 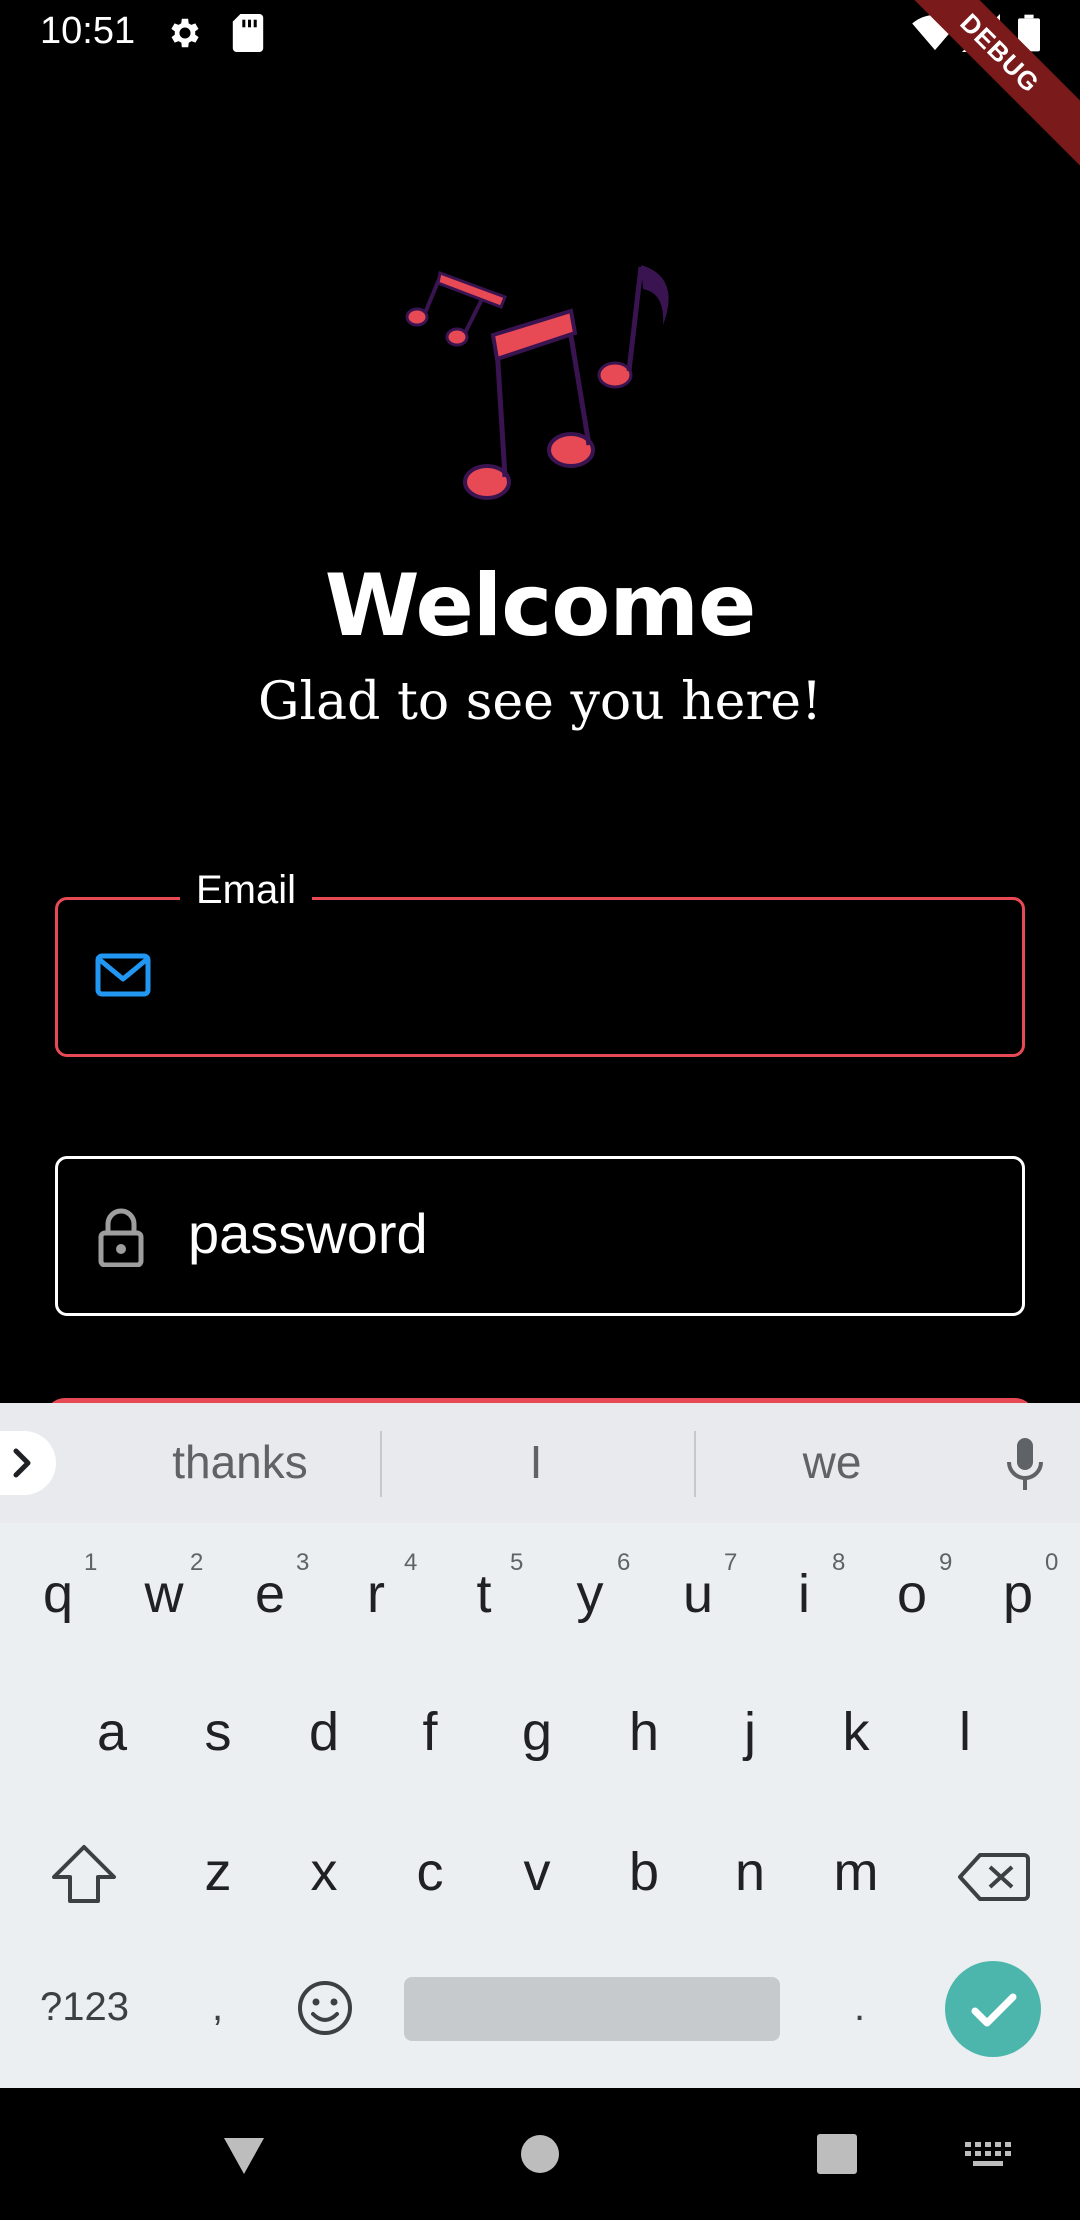 What do you see at coordinates (324, 1872) in the screenshot?
I see `key-x: x` at bounding box center [324, 1872].